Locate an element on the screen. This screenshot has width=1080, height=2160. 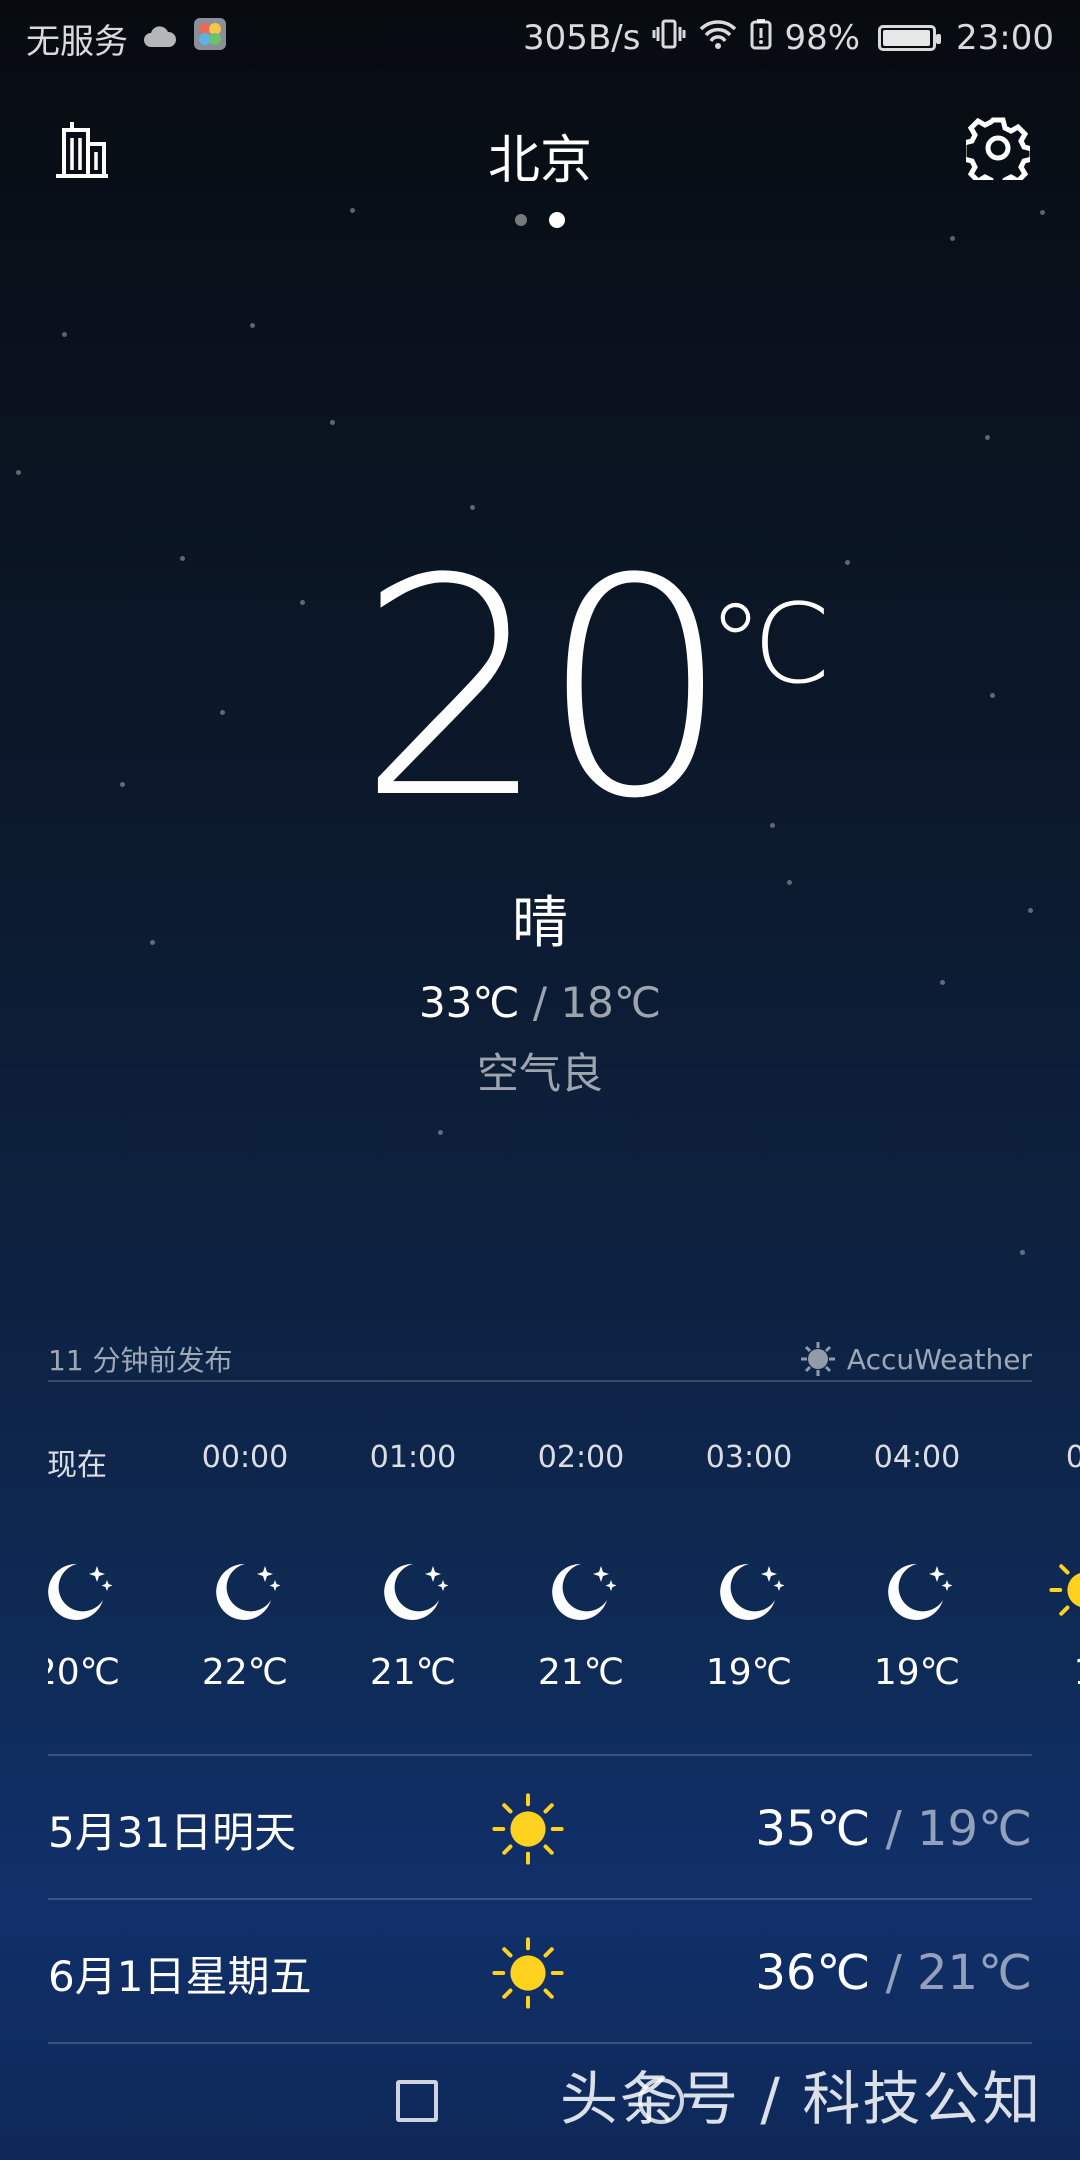
air-quality: 空气良 is located at coordinates (540, 1070).